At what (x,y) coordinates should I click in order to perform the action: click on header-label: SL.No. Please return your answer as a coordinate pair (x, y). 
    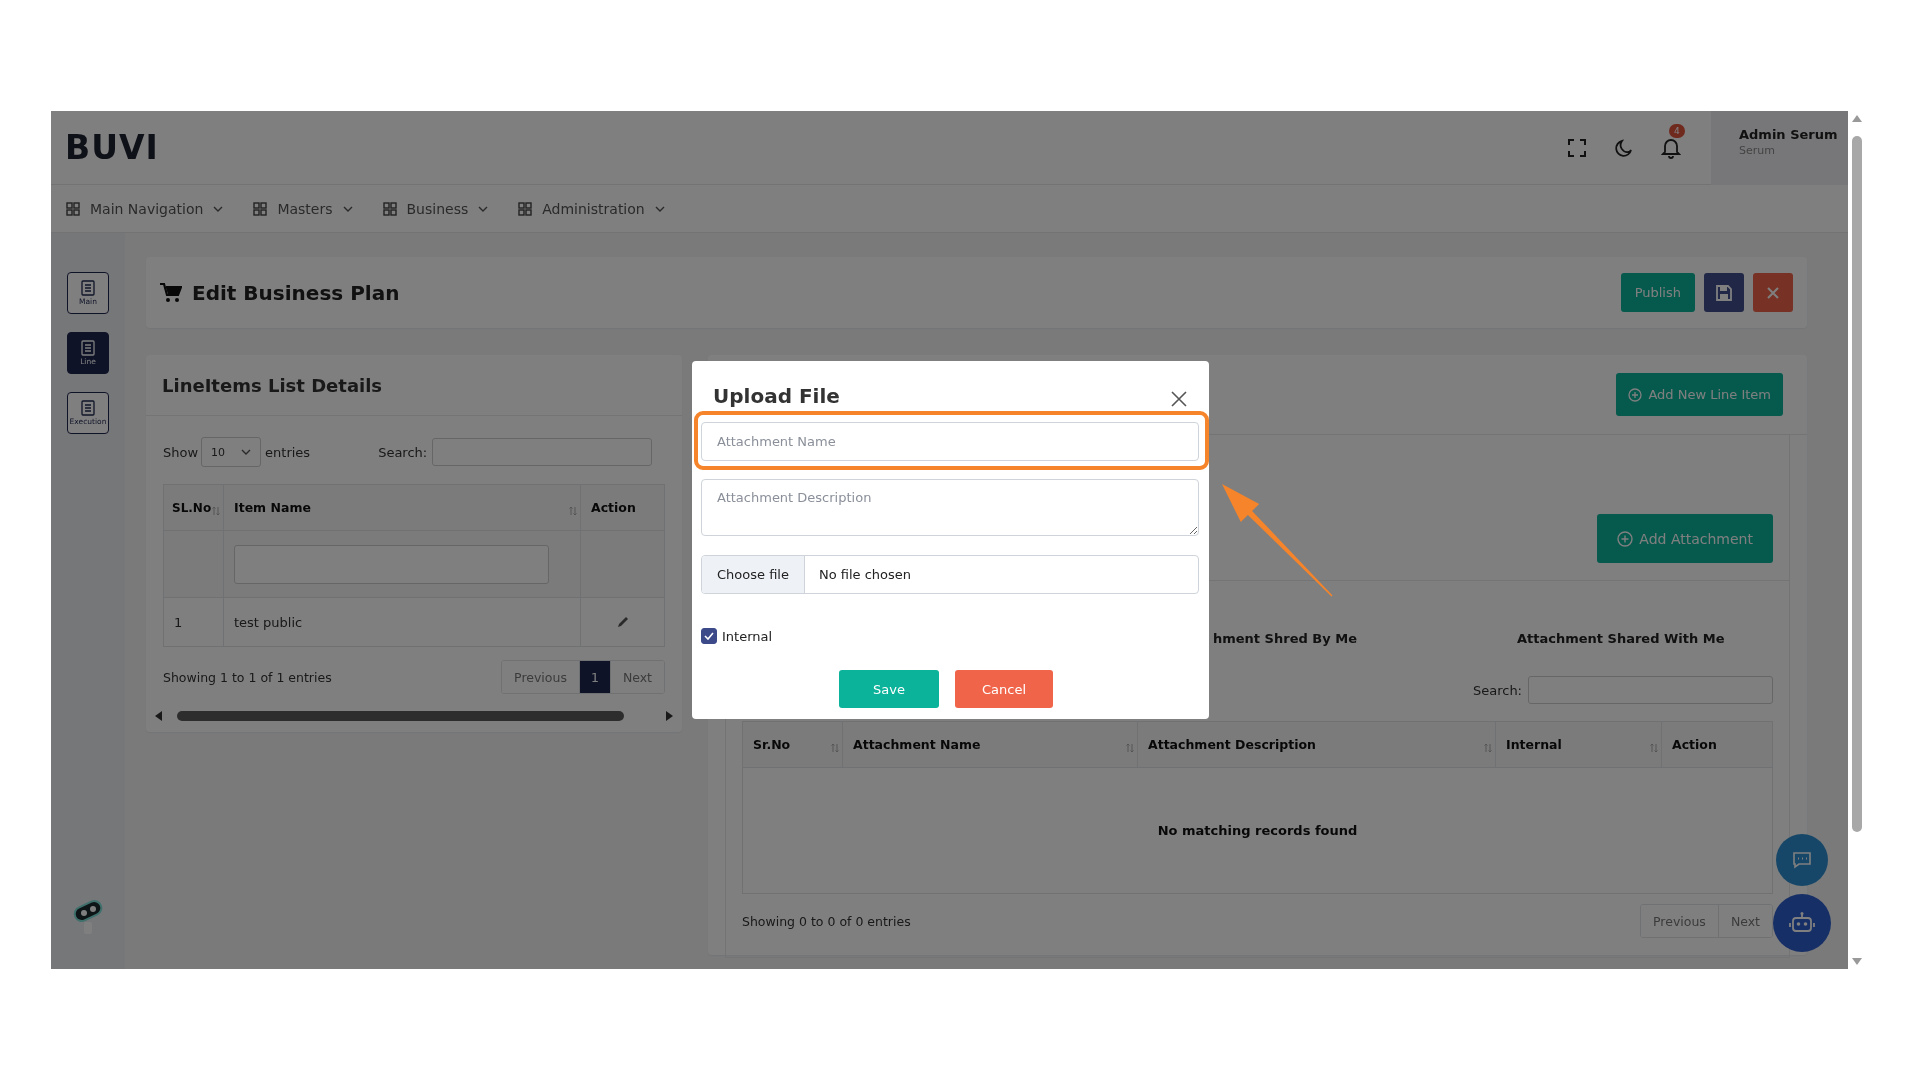
    Looking at the image, I should click on (192, 507).